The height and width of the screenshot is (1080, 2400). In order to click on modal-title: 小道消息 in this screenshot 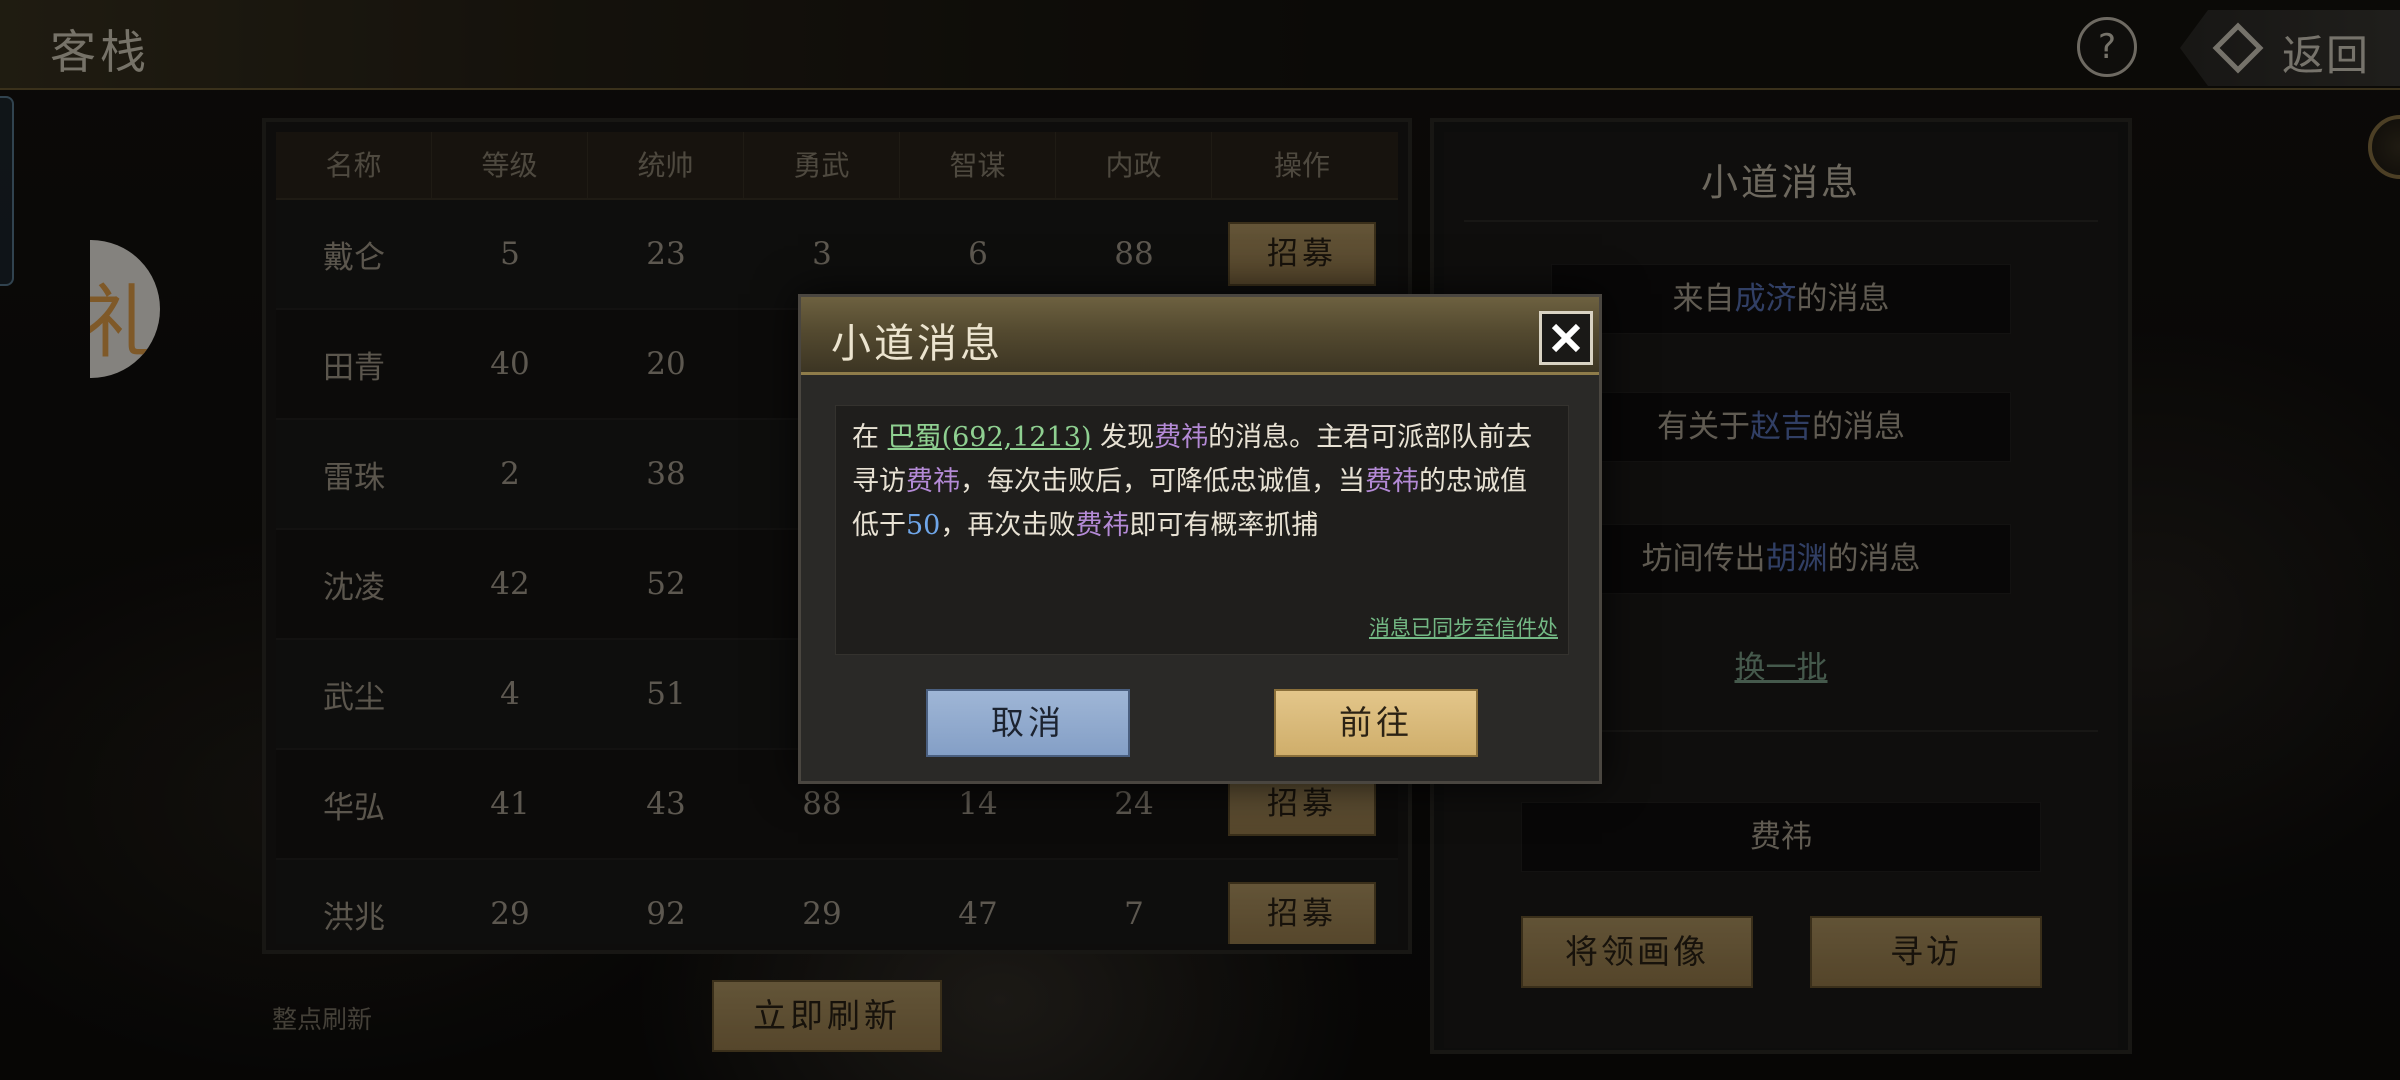, I will do `click(917, 344)`.